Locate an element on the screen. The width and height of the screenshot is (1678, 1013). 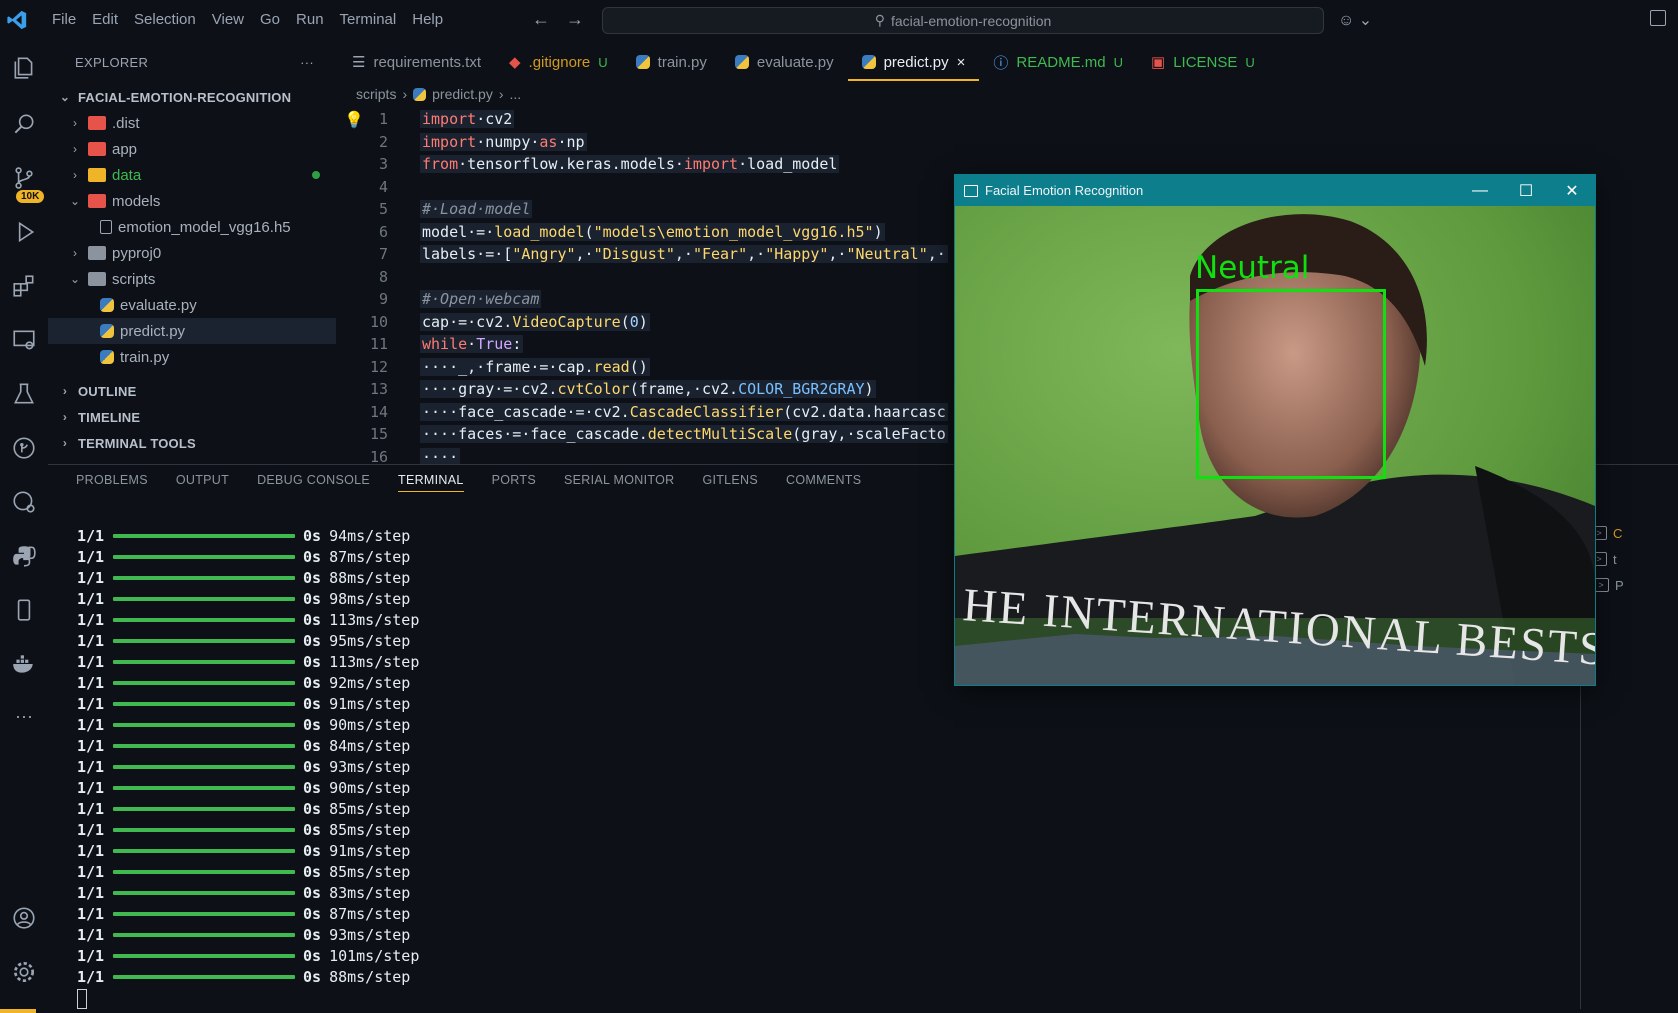
tree-item-evaluate: evaluate.py is located at coordinates (193, 305).